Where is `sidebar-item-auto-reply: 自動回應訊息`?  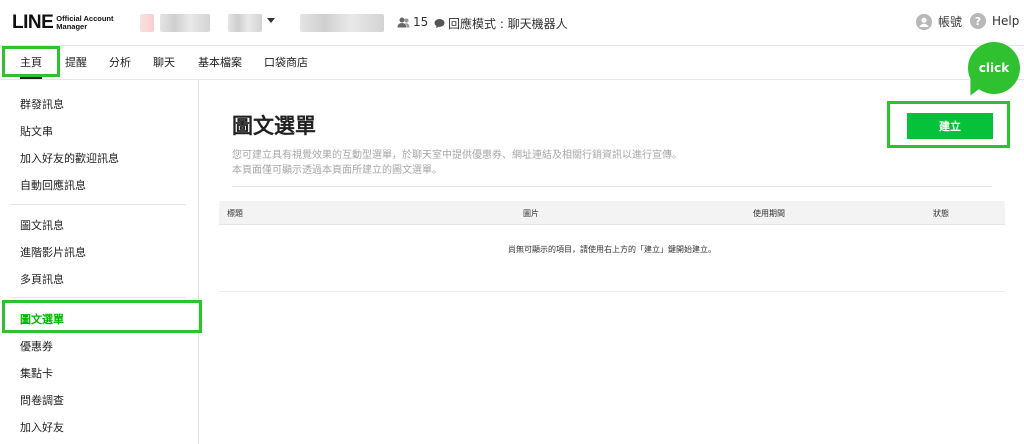 sidebar-item-auto-reply: 自動回應訊息 is located at coordinates (53, 185).